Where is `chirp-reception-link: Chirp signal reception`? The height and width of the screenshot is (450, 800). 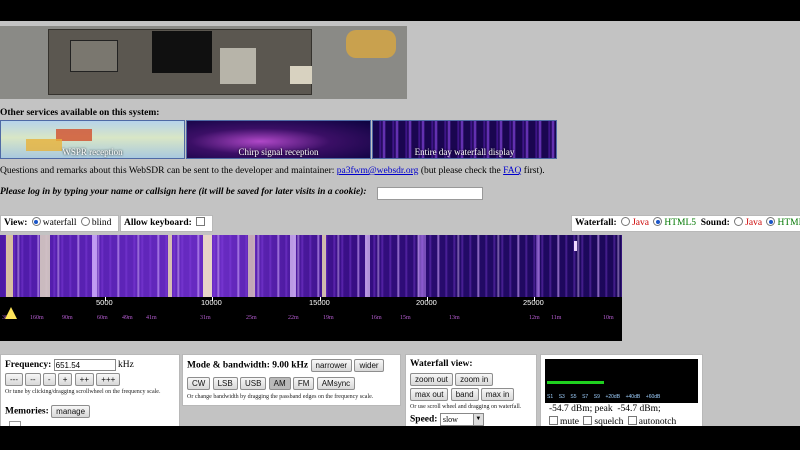 chirp-reception-link: Chirp signal reception is located at coordinates (278, 139).